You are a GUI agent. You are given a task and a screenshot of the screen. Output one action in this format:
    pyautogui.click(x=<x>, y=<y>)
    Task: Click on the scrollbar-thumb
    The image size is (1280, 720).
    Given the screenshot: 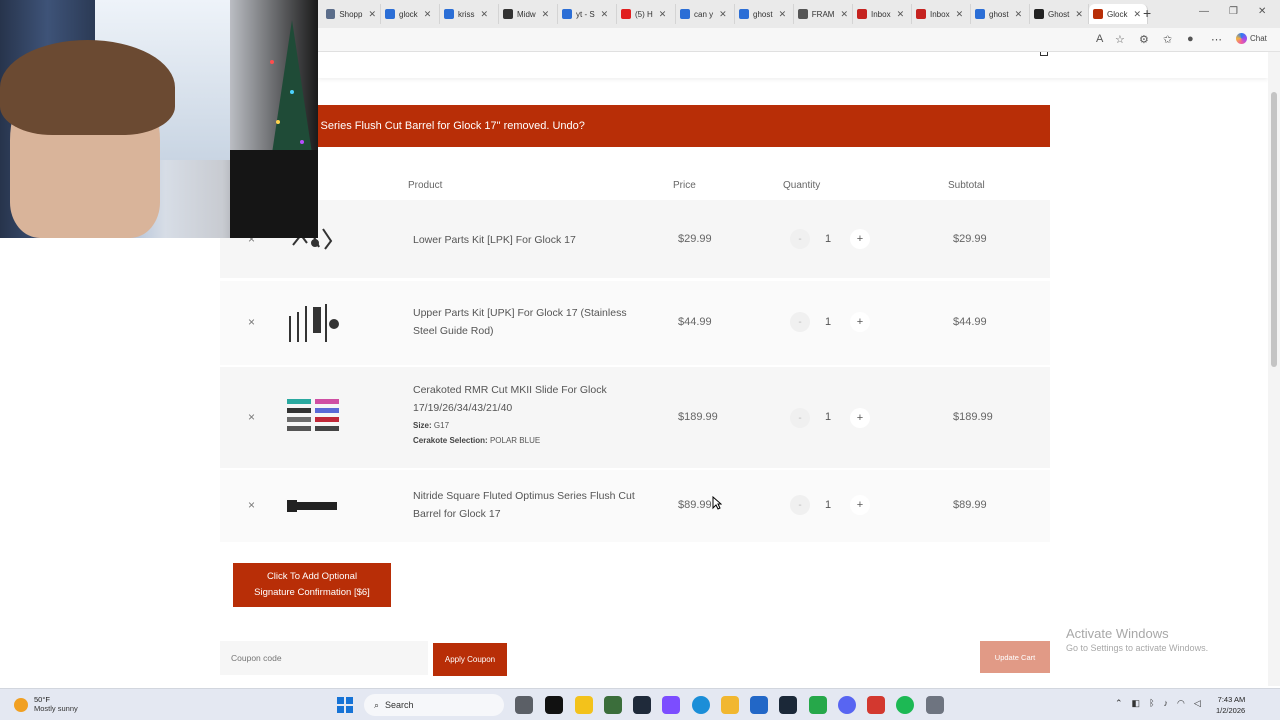 What is the action you would take?
    pyautogui.click(x=1274, y=229)
    